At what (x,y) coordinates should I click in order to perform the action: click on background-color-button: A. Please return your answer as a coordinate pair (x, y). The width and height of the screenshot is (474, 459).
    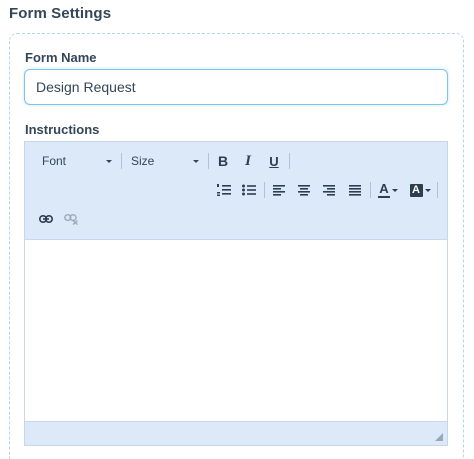
    Looking at the image, I should click on (420, 190).